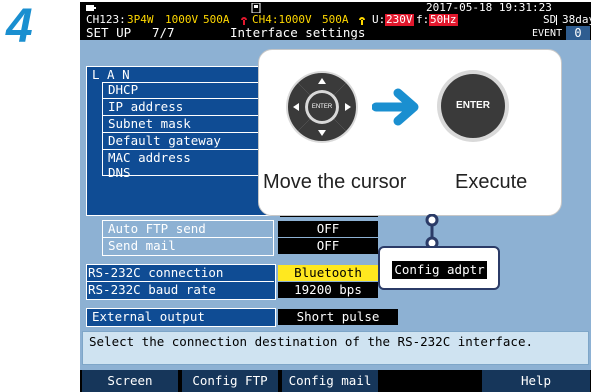  What do you see at coordinates (547, 33) in the screenshot?
I see `event-label: EVENT` at bounding box center [547, 33].